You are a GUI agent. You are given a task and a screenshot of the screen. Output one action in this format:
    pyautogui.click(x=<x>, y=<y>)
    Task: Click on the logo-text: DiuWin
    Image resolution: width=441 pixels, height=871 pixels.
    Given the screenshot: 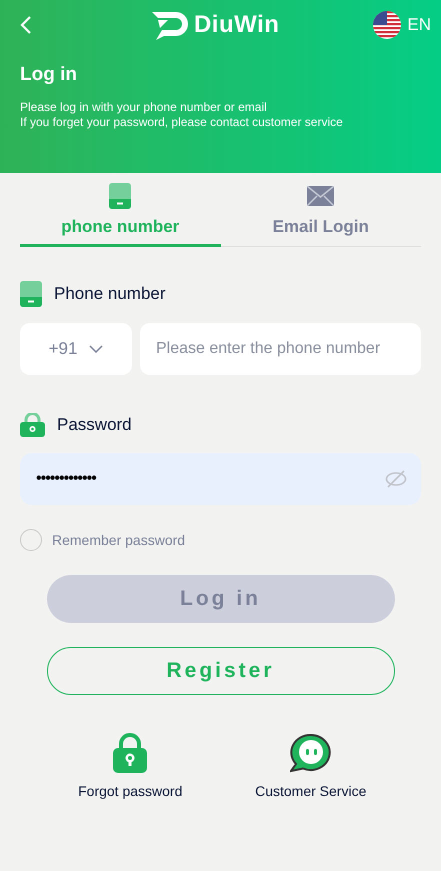 What is the action you would take?
    pyautogui.click(x=237, y=25)
    